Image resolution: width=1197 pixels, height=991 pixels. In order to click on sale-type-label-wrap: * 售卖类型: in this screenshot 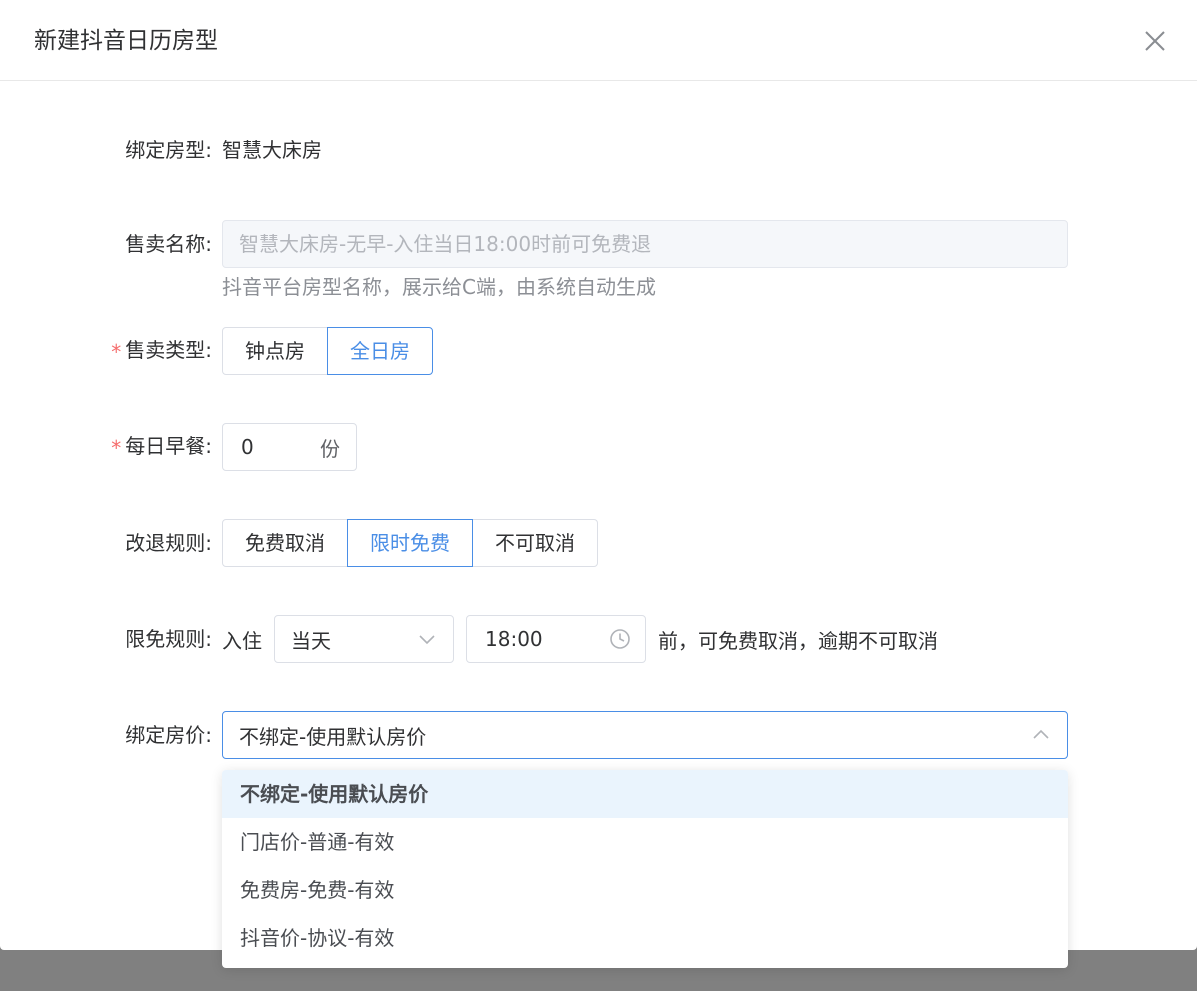, I will do `click(106, 351)`.